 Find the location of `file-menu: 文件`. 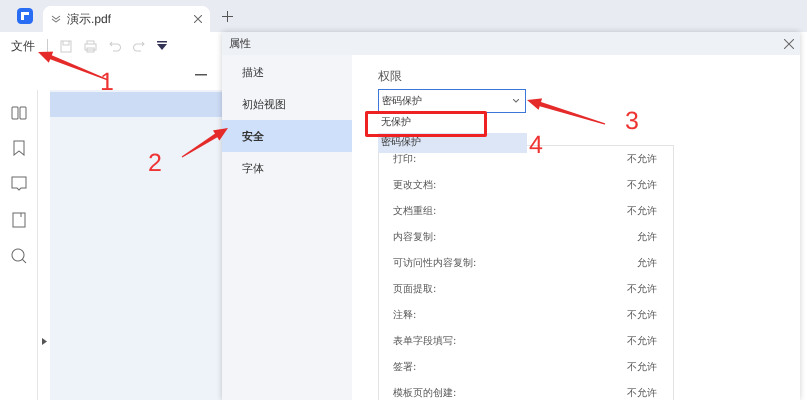

file-menu: 文件 is located at coordinates (23, 46).